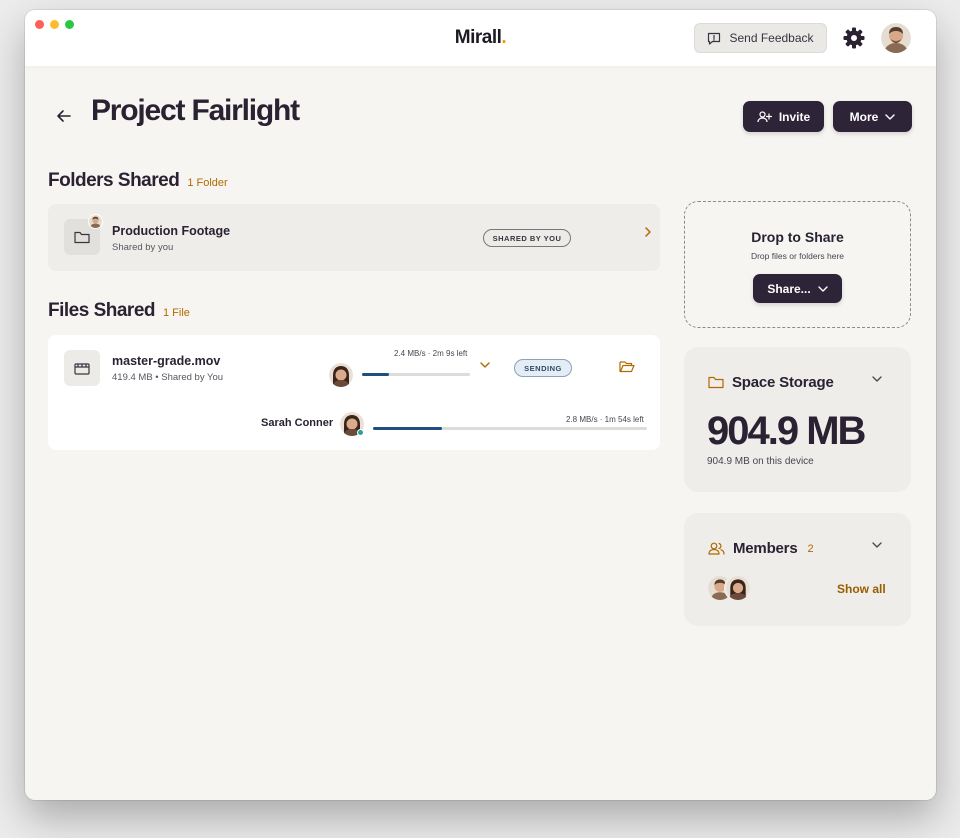  I want to click on recipient-progress-fill, so click(407, 428).